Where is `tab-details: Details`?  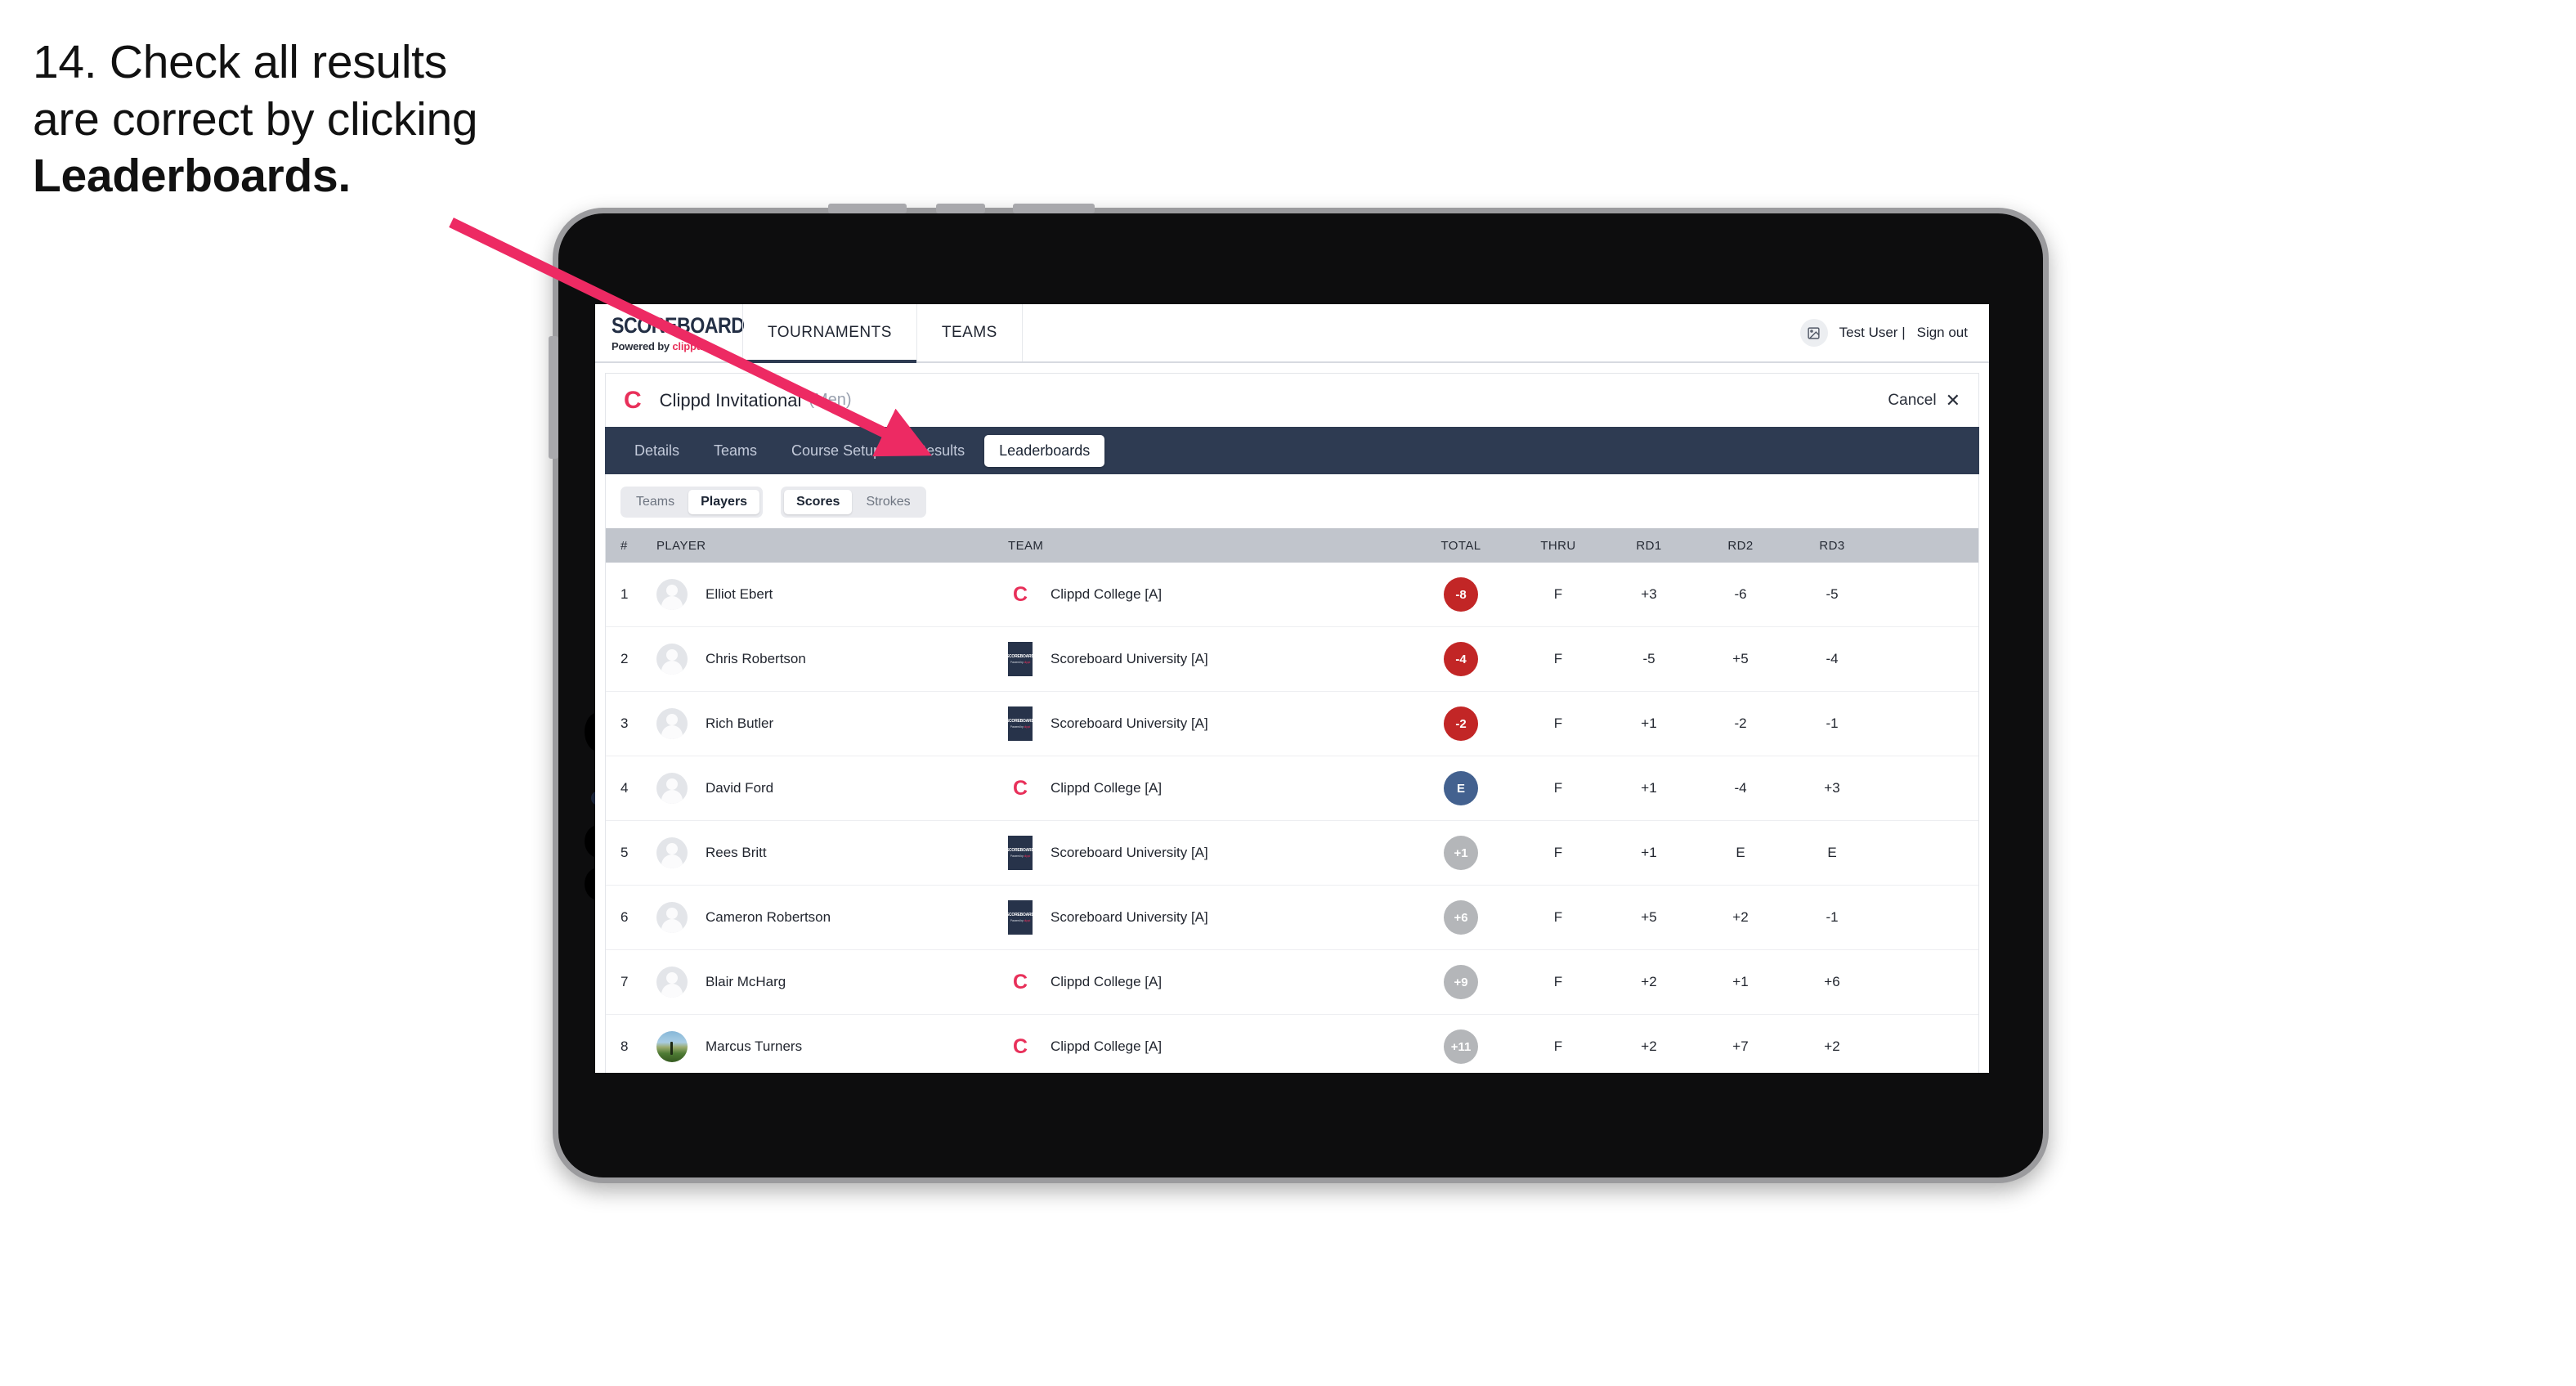 tab-details: Details is located at coordinates (657, 451).